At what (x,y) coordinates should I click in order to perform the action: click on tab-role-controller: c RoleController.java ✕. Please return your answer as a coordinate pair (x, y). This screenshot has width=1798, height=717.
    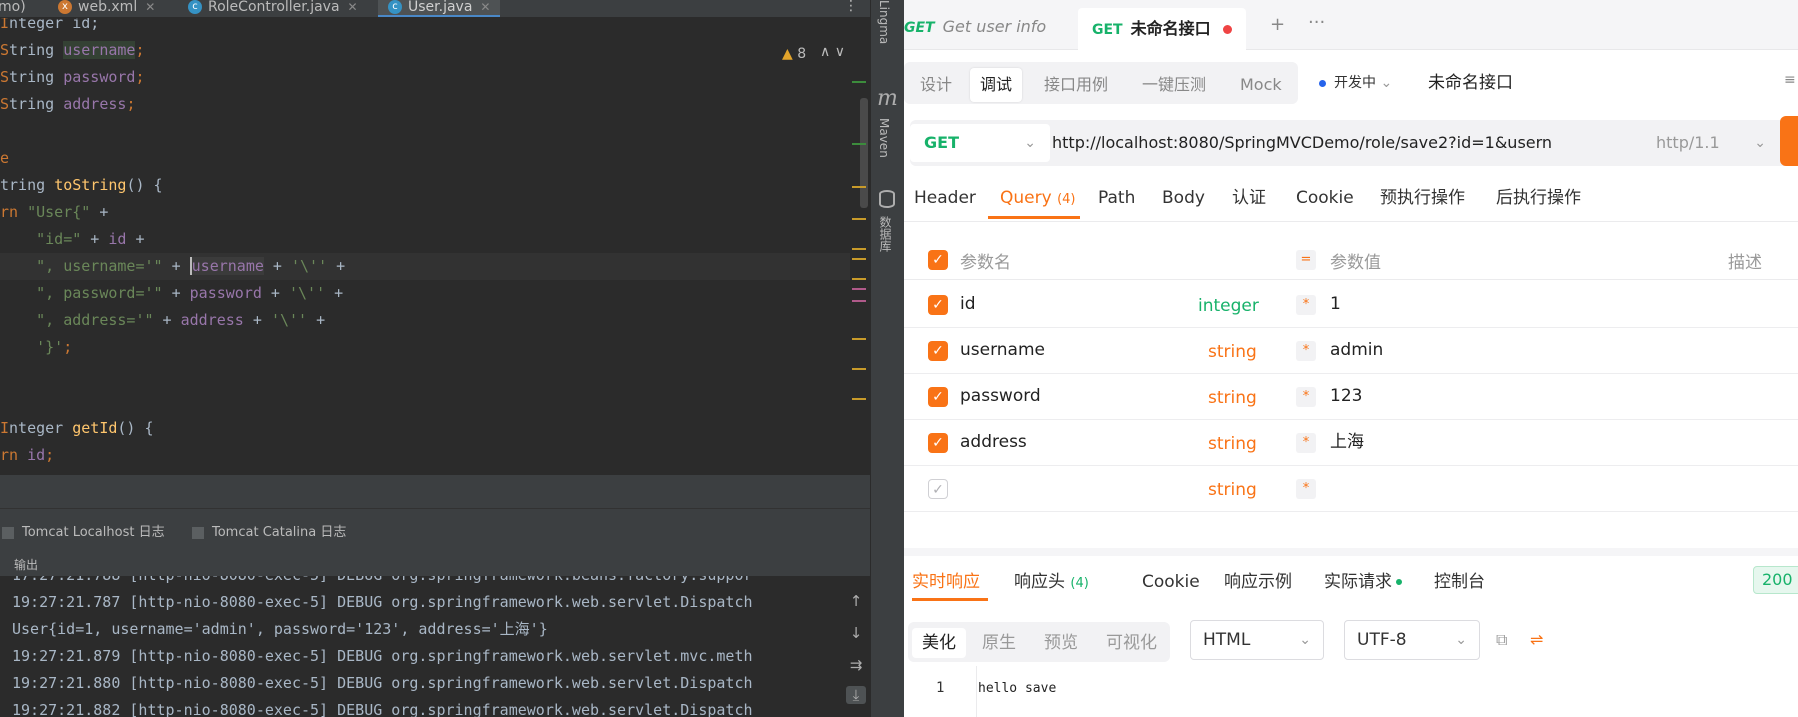
    Looking at the image, I should click on (273, 8).